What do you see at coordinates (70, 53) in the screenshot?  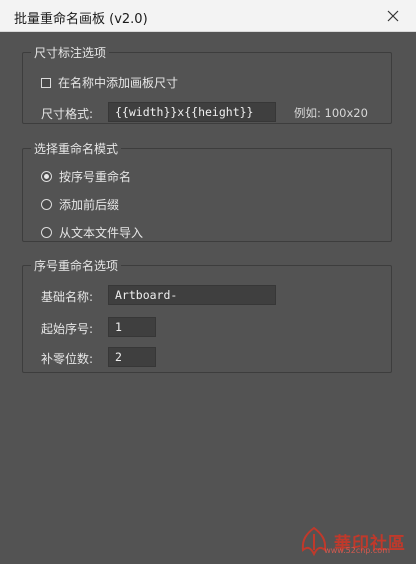 I see `size-options-legend: 尺寸标注选项` at bounding box center [70, 53].